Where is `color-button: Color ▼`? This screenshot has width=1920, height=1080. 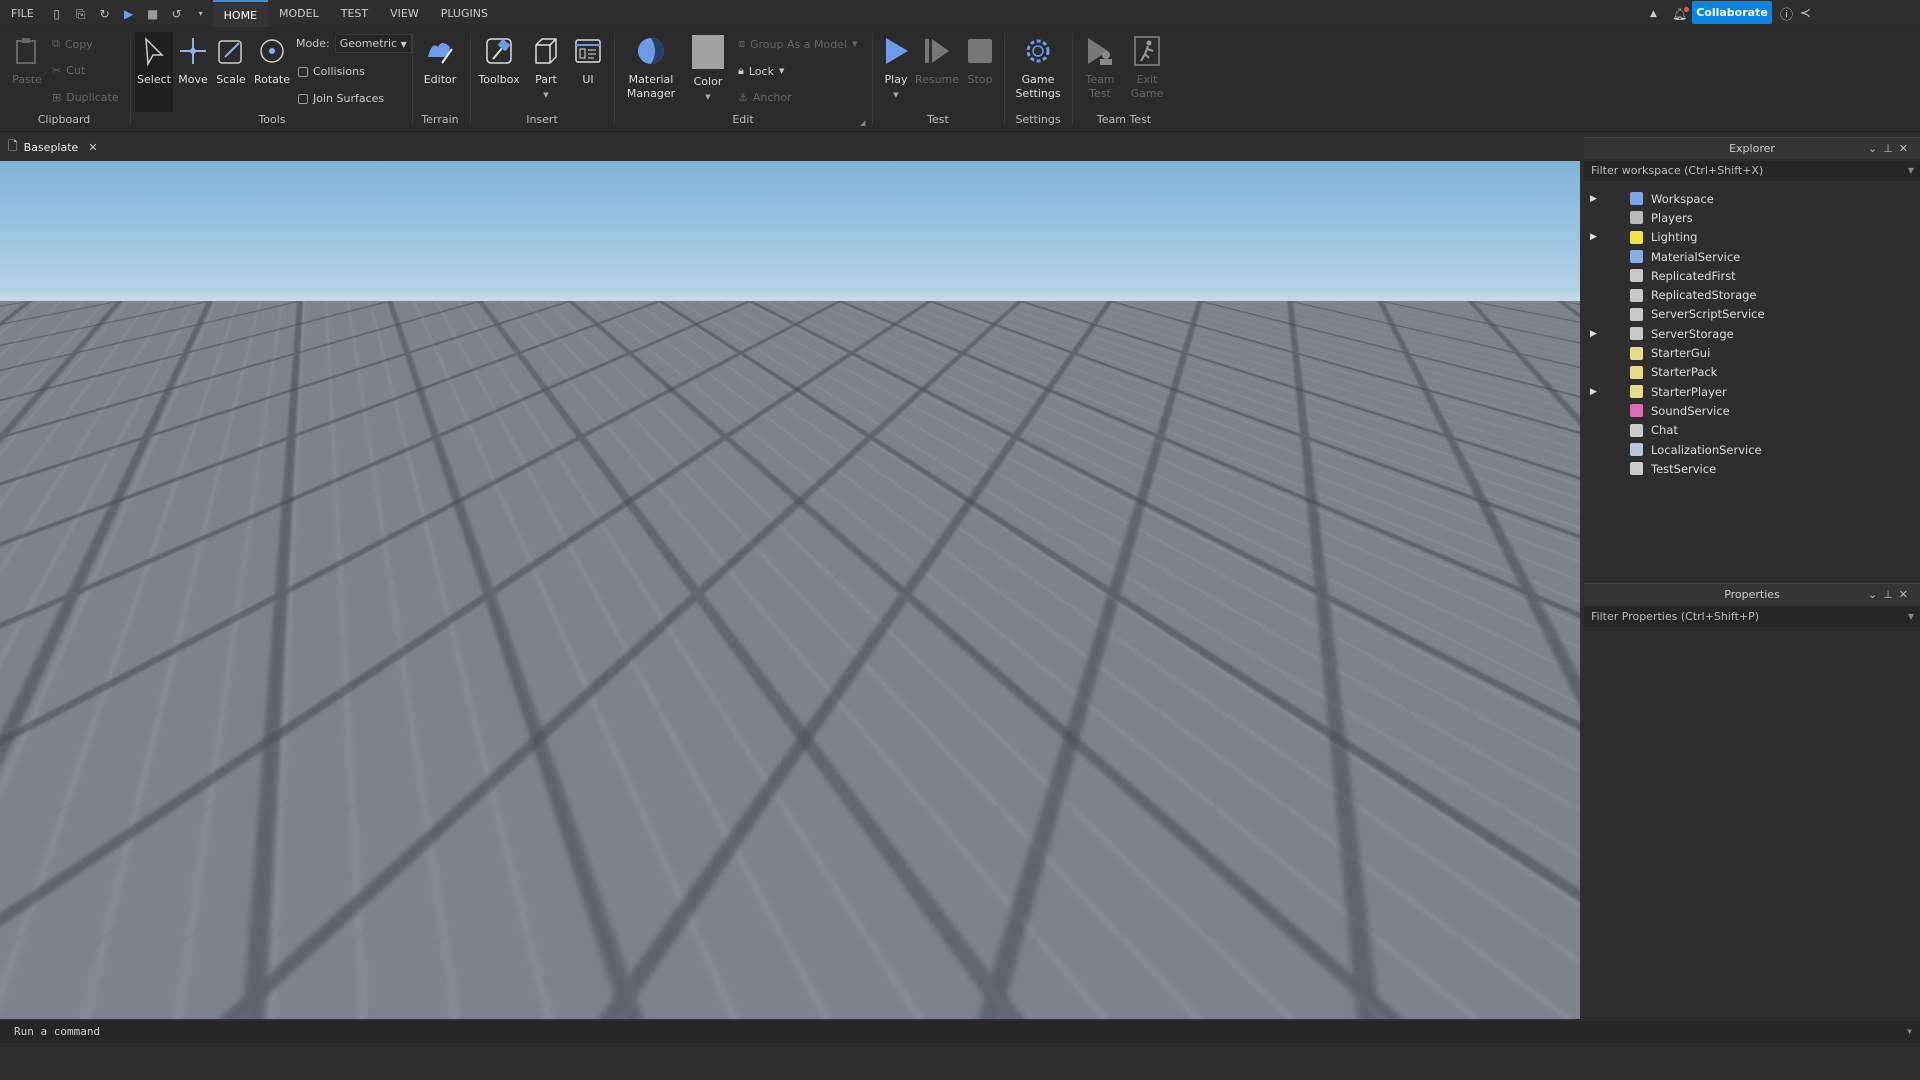
color-button: Color ▼ is located at coordinates (708, 69).